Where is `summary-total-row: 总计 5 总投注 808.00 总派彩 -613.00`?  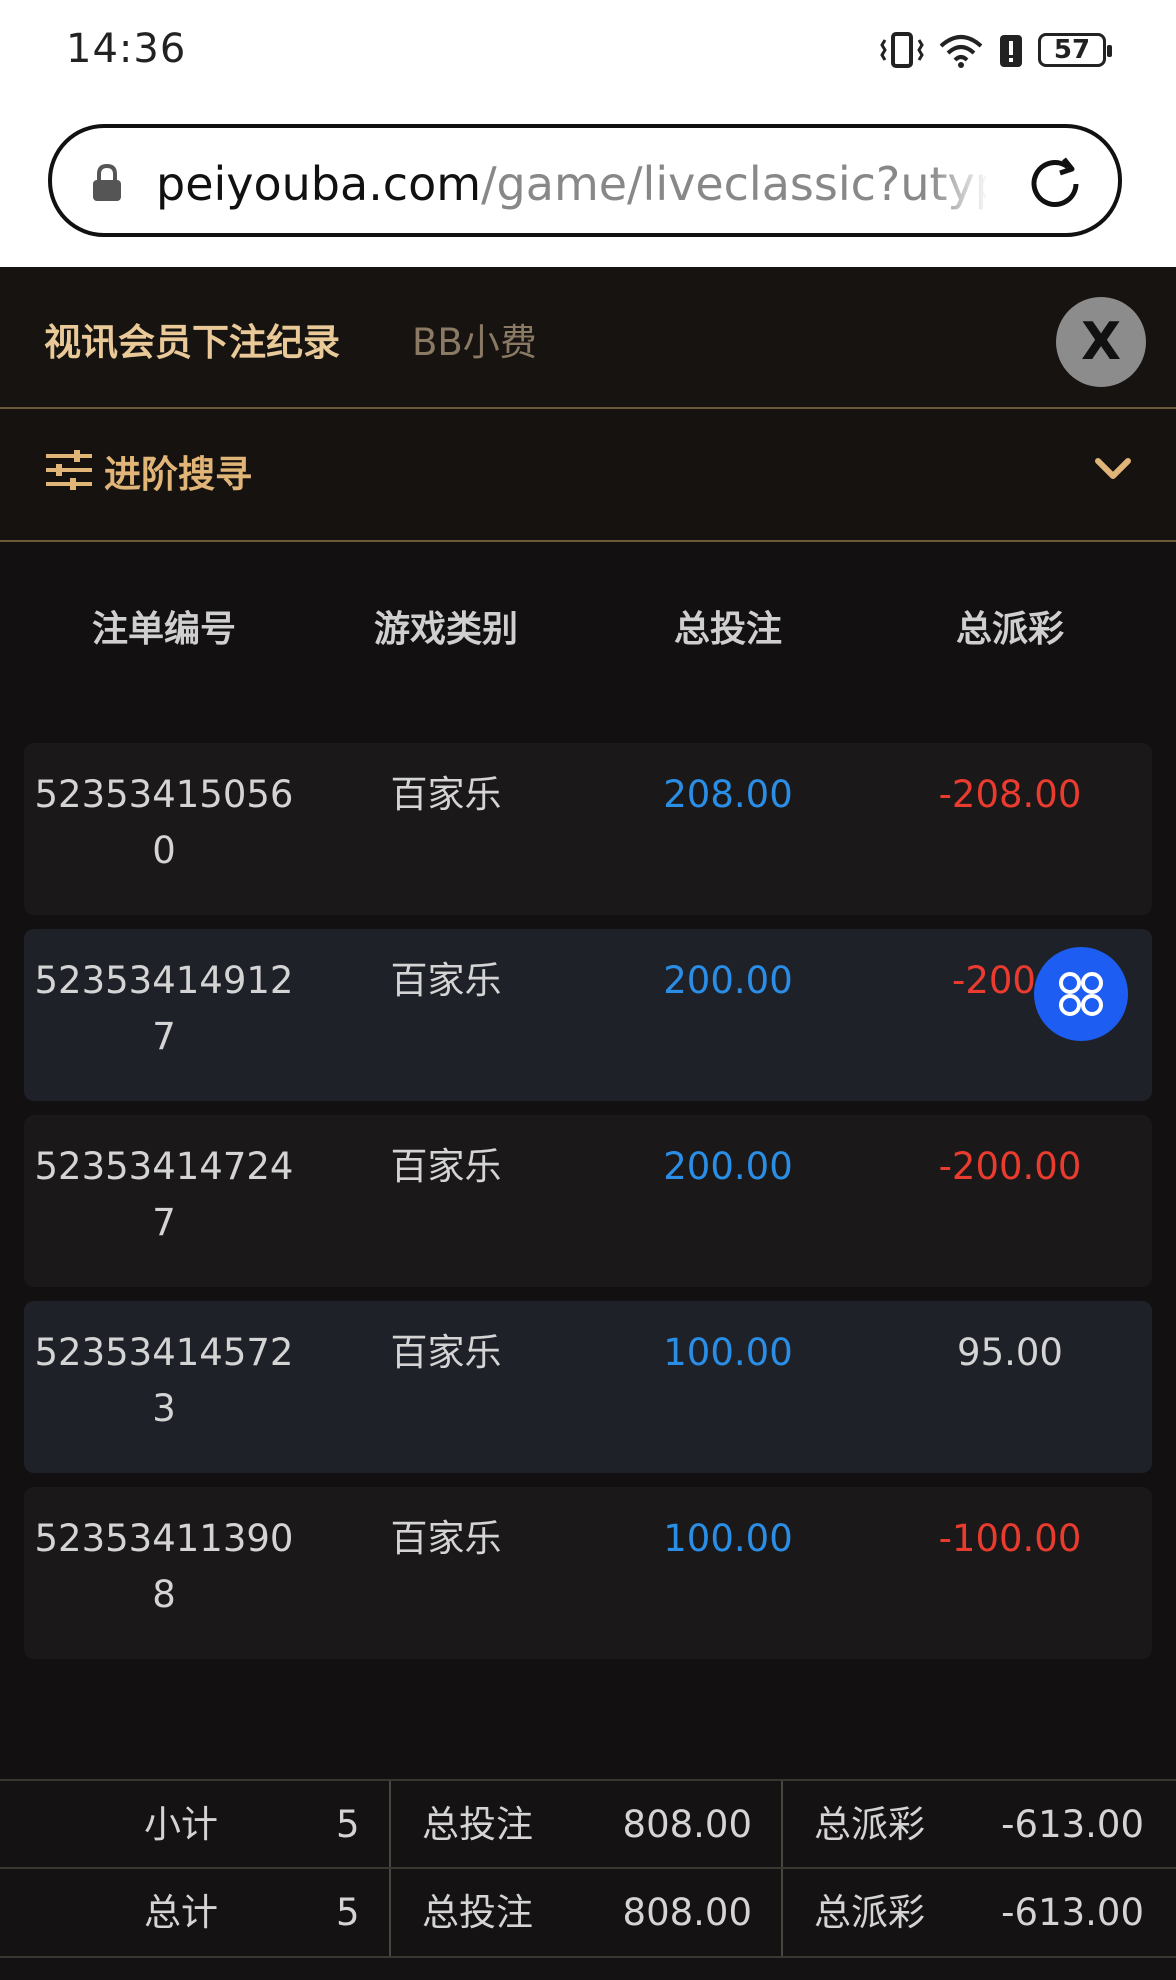
summary-total-row: 总计 5 总投注 808.00 总派彩 -613.00 is located at coordinates (588, 1912).